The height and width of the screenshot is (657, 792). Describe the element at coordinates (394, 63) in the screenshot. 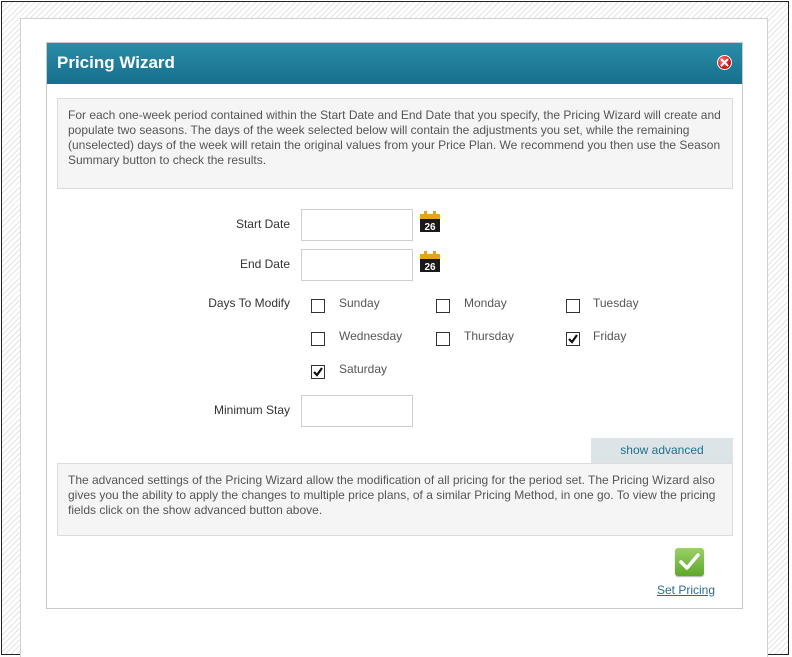

I see `dialog-header: Pricing Wizard` at that location.